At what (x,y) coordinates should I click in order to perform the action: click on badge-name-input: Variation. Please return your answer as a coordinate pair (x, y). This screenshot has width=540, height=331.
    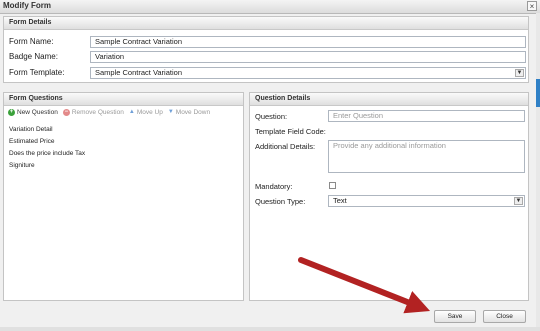
    Looking at the image, I should click on (308, 57).